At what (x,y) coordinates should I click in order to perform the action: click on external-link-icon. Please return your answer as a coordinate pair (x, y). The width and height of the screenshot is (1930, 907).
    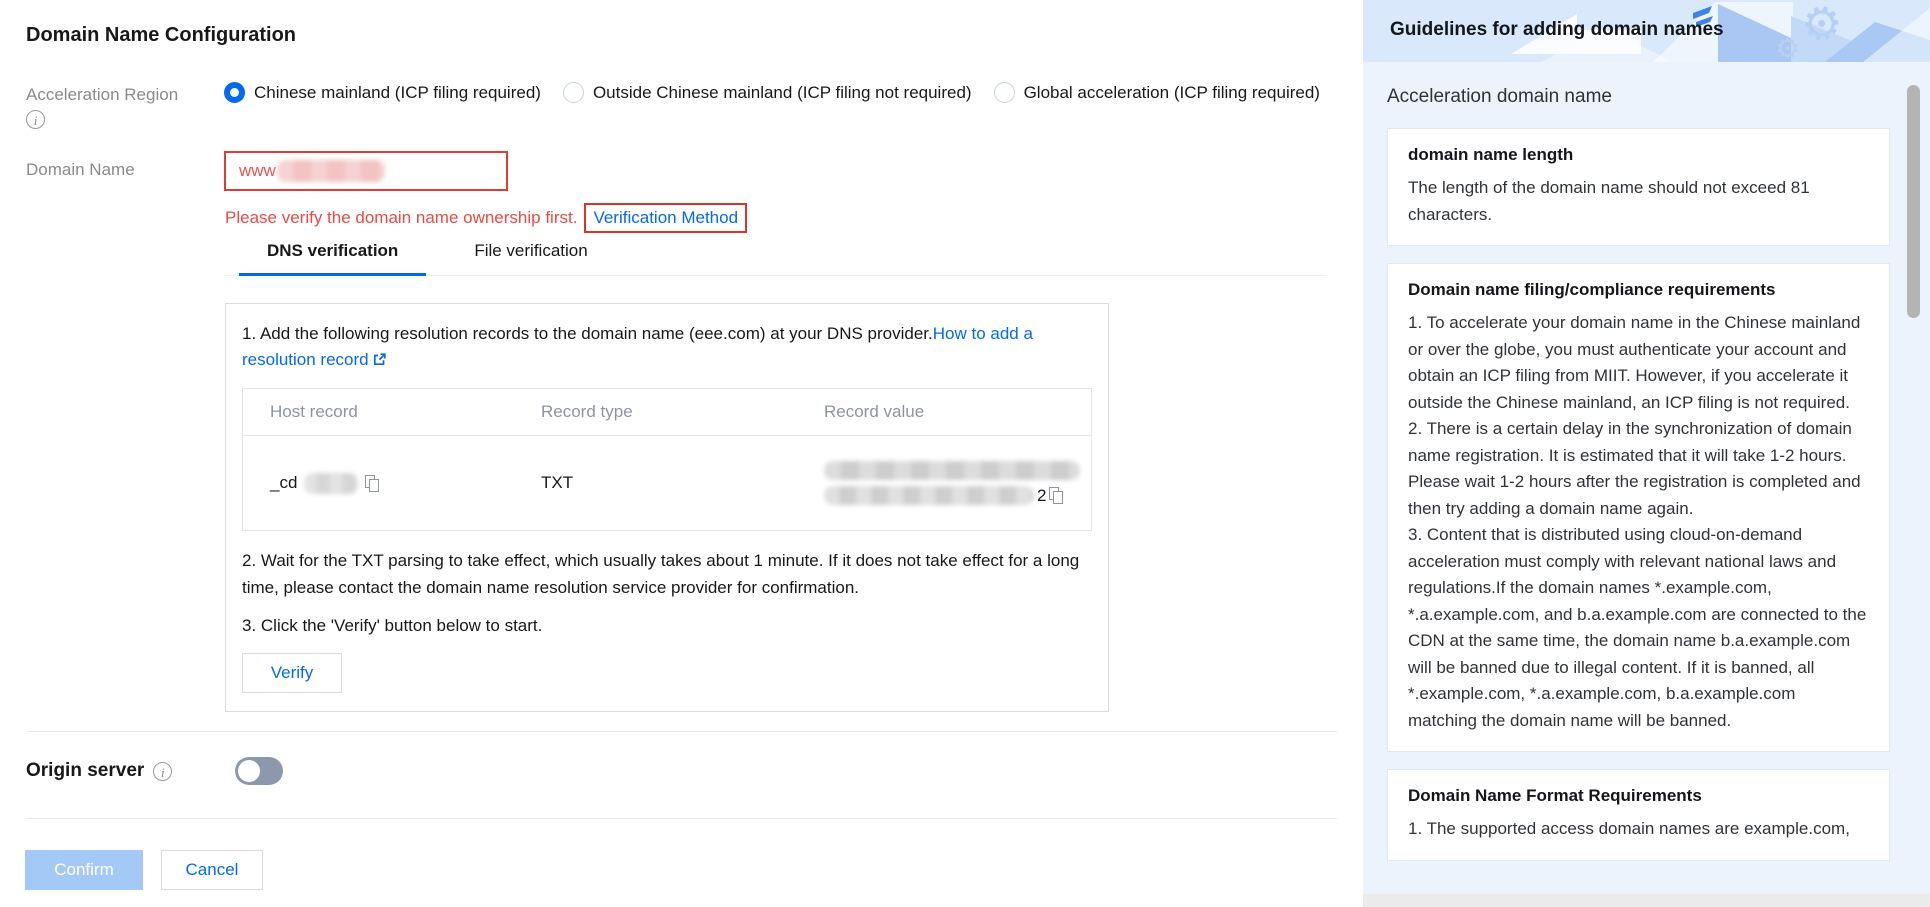
    Looking at the image, I should click on (379, 362).